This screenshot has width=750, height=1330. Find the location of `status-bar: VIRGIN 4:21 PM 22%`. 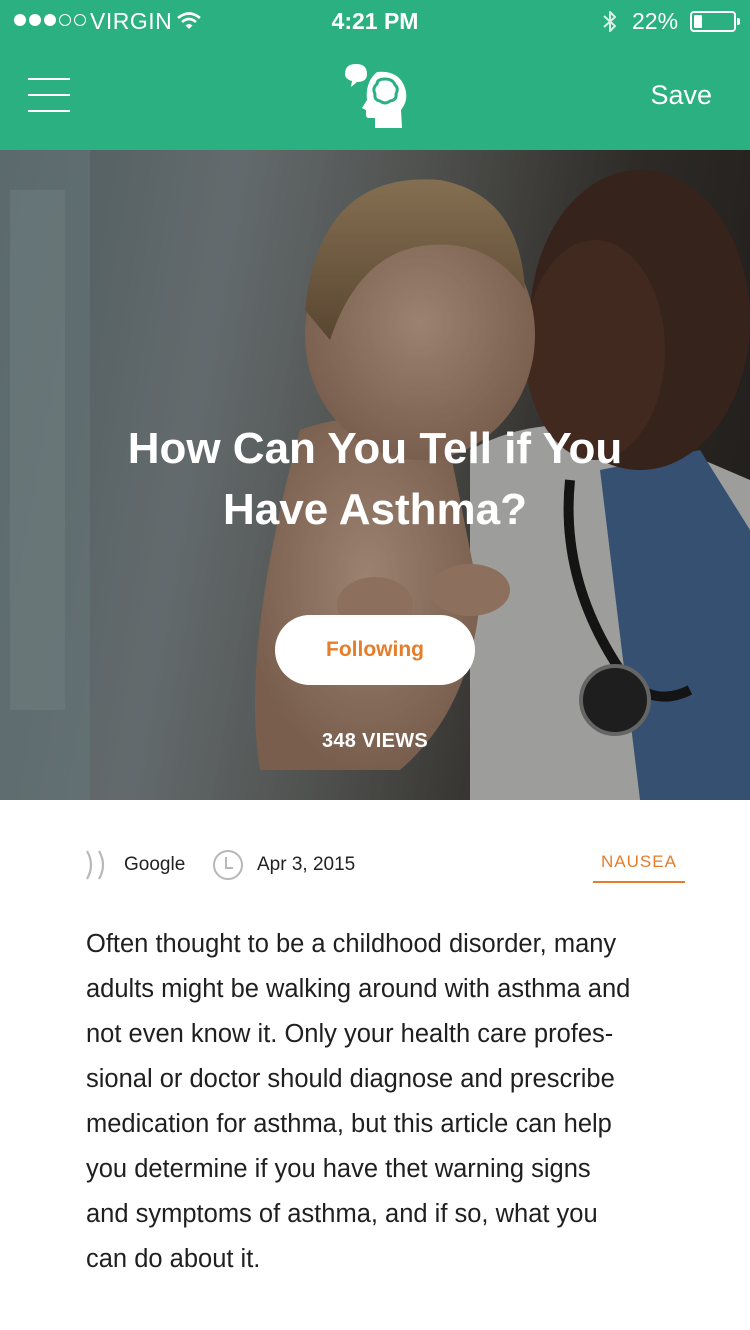

status-bar: VIRGIN 4:21 PM 22% is located at coordinates (375, 22).